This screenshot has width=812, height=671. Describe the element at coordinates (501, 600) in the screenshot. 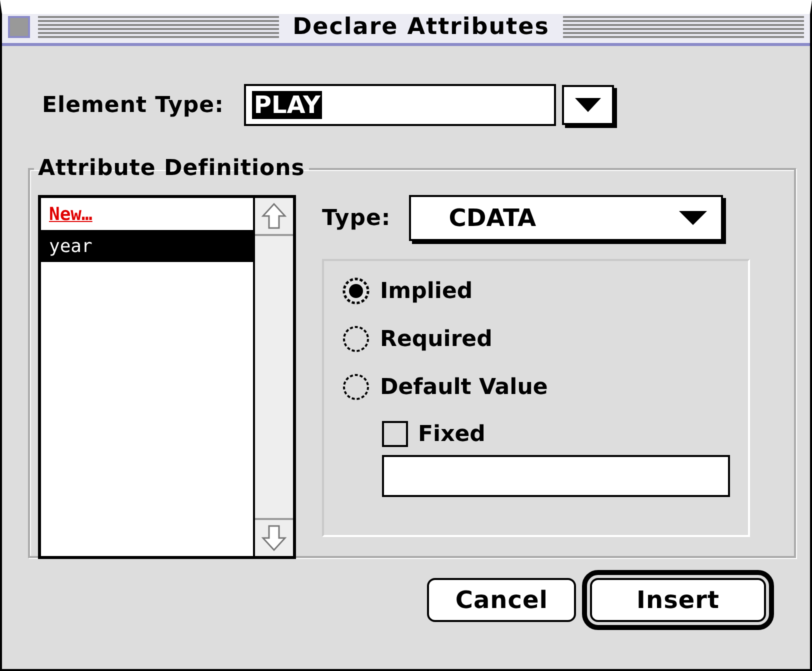

I see `dialog-button: Cancel` at that location.